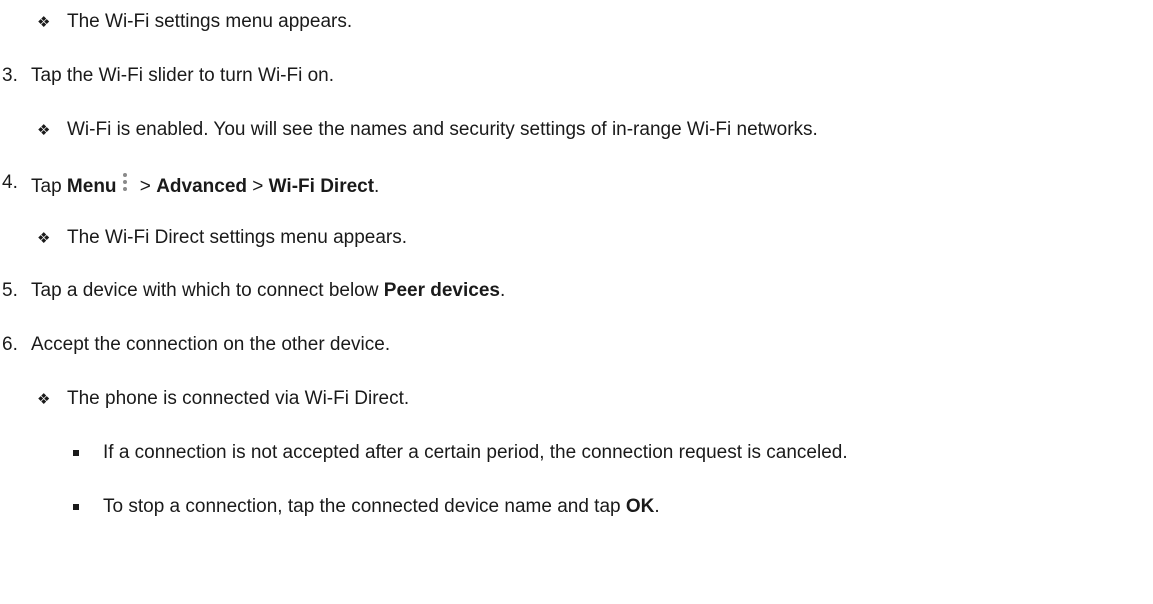 The image size is (1153, 604). Describe the element at coordinates (10, 344) in the screenshot. I see `step-number: 6.` at that location.